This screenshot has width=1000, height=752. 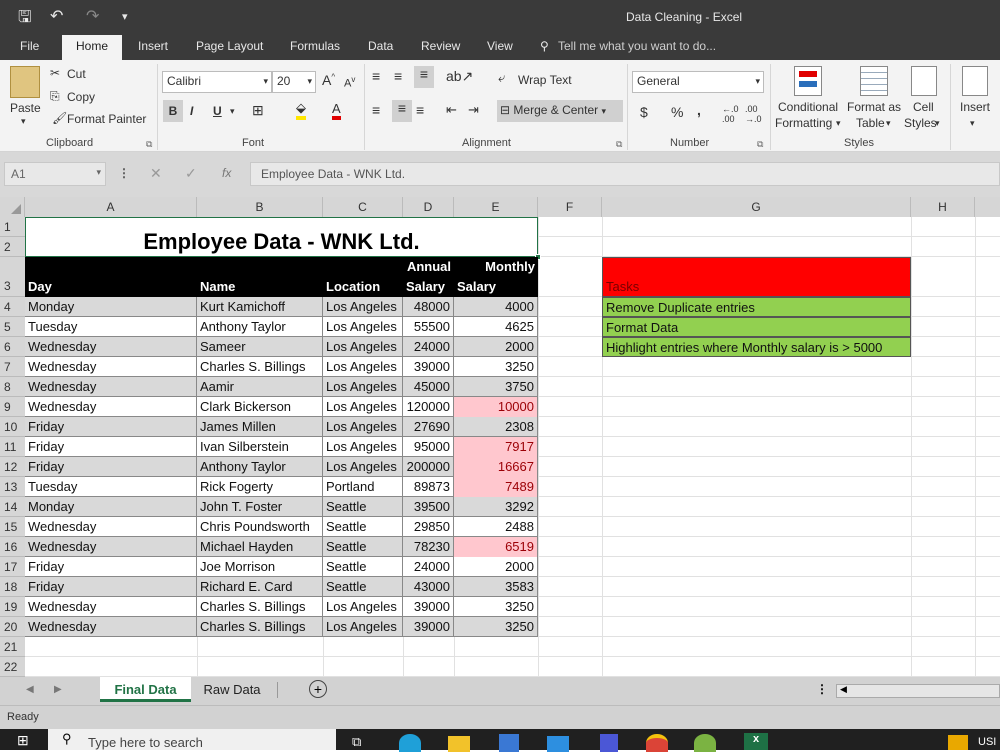 What do you see at coordinates (12, 277) in the screenshot?
I see `row-header: 3` at bounding box center [12, 277].